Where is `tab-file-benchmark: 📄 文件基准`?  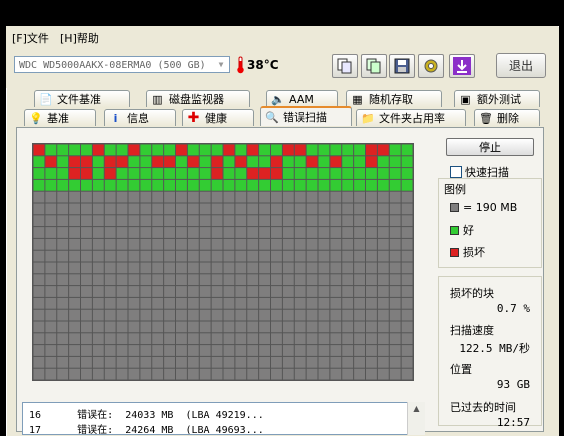 tab-file-benchmark: 📄 文件基准 is located at coordinates (82, 98).